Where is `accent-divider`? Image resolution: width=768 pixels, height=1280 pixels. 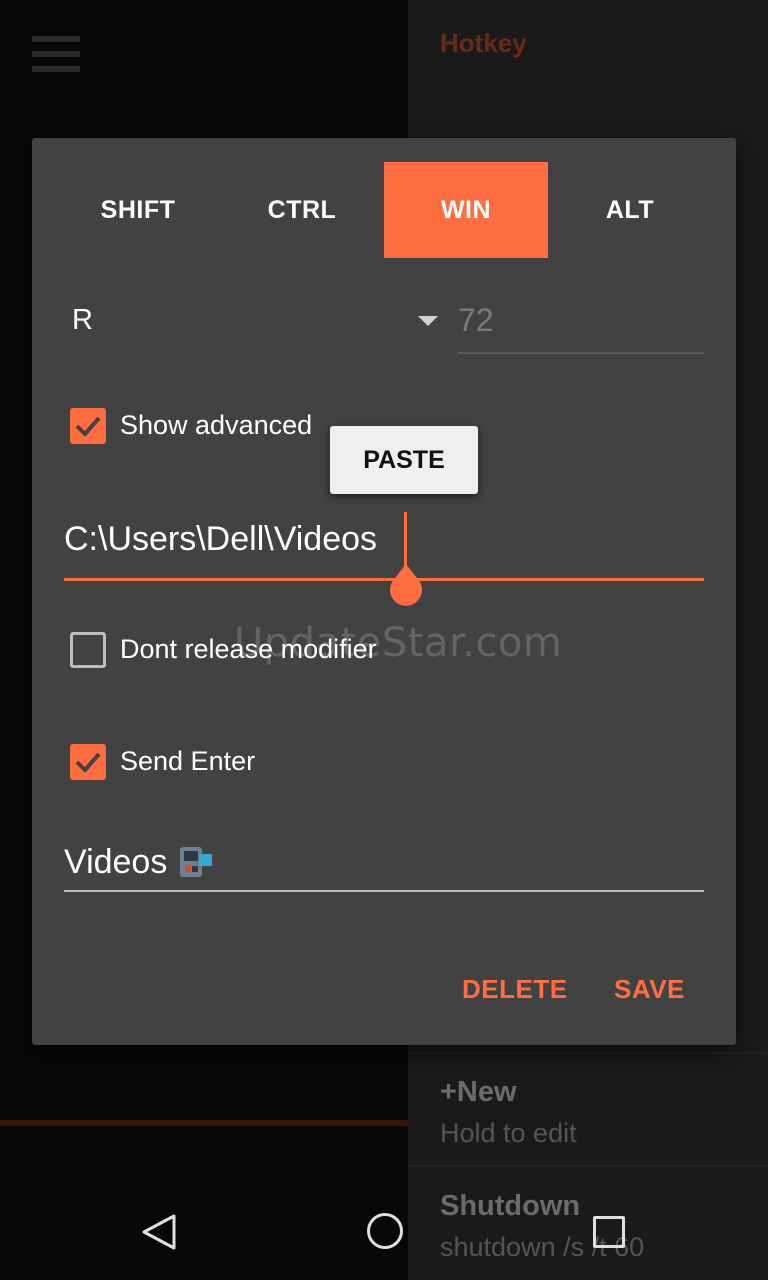
accent-divider is located at coordinates (204, 1123).